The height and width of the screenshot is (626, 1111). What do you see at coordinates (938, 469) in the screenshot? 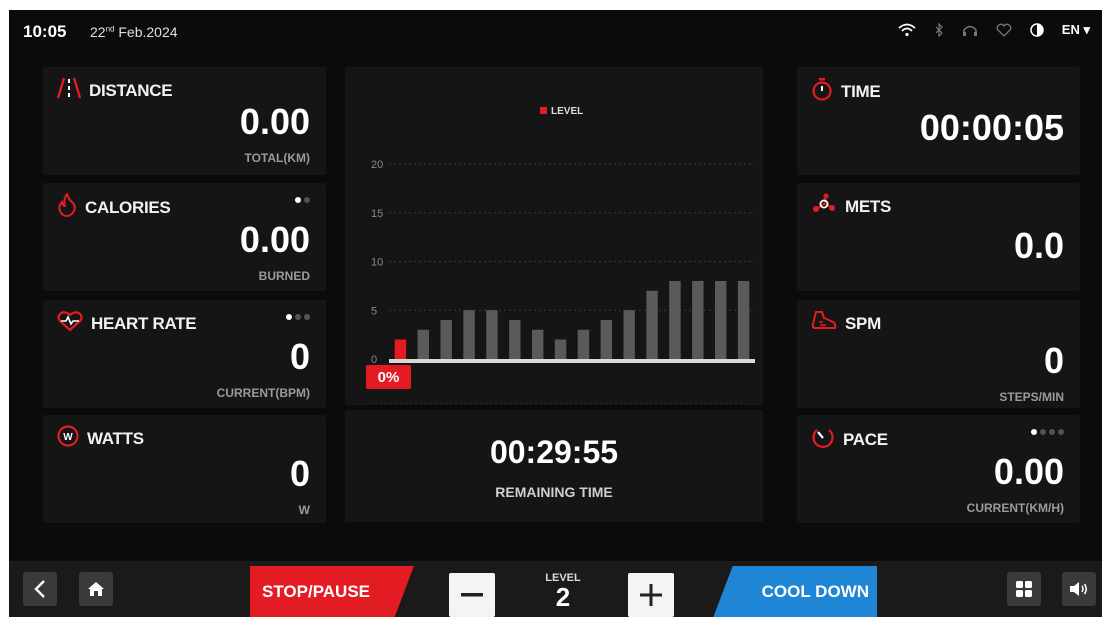
I see `pace-card: PACE 0.00 CURRENT(KM/H)` at bounding box center [938, 469].